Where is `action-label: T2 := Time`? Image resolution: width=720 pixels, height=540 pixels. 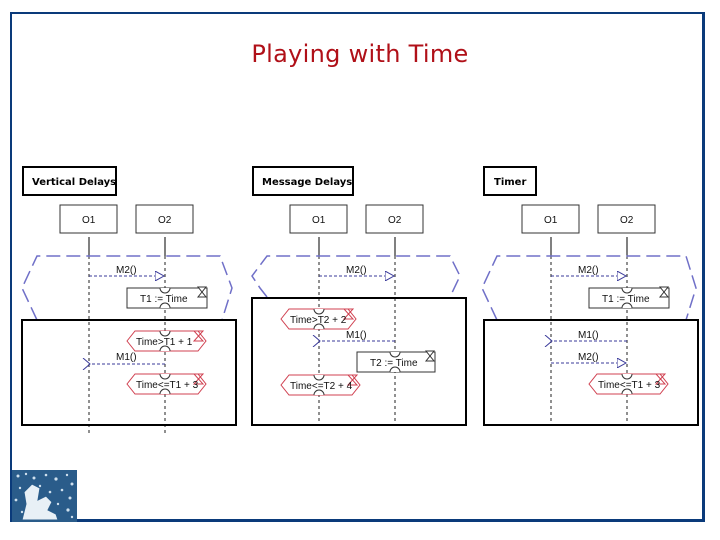
action-label: T2 := Time is located at coordinates (394, 363).